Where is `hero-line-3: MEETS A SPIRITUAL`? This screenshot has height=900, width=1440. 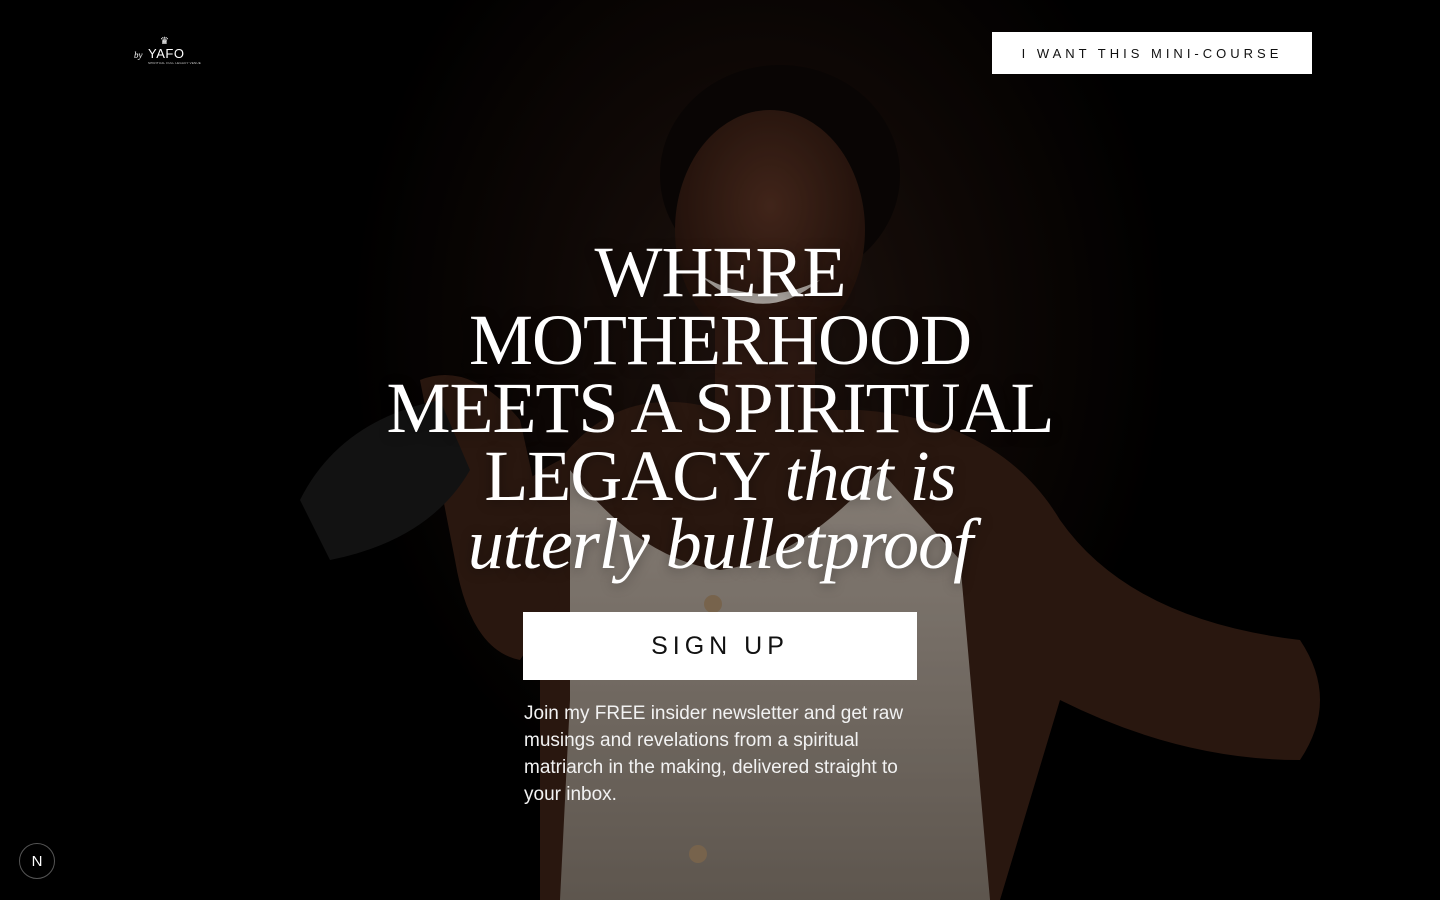 hero-line-3: MEETS A SPIRITUAL is located at coordinates (720, 408).